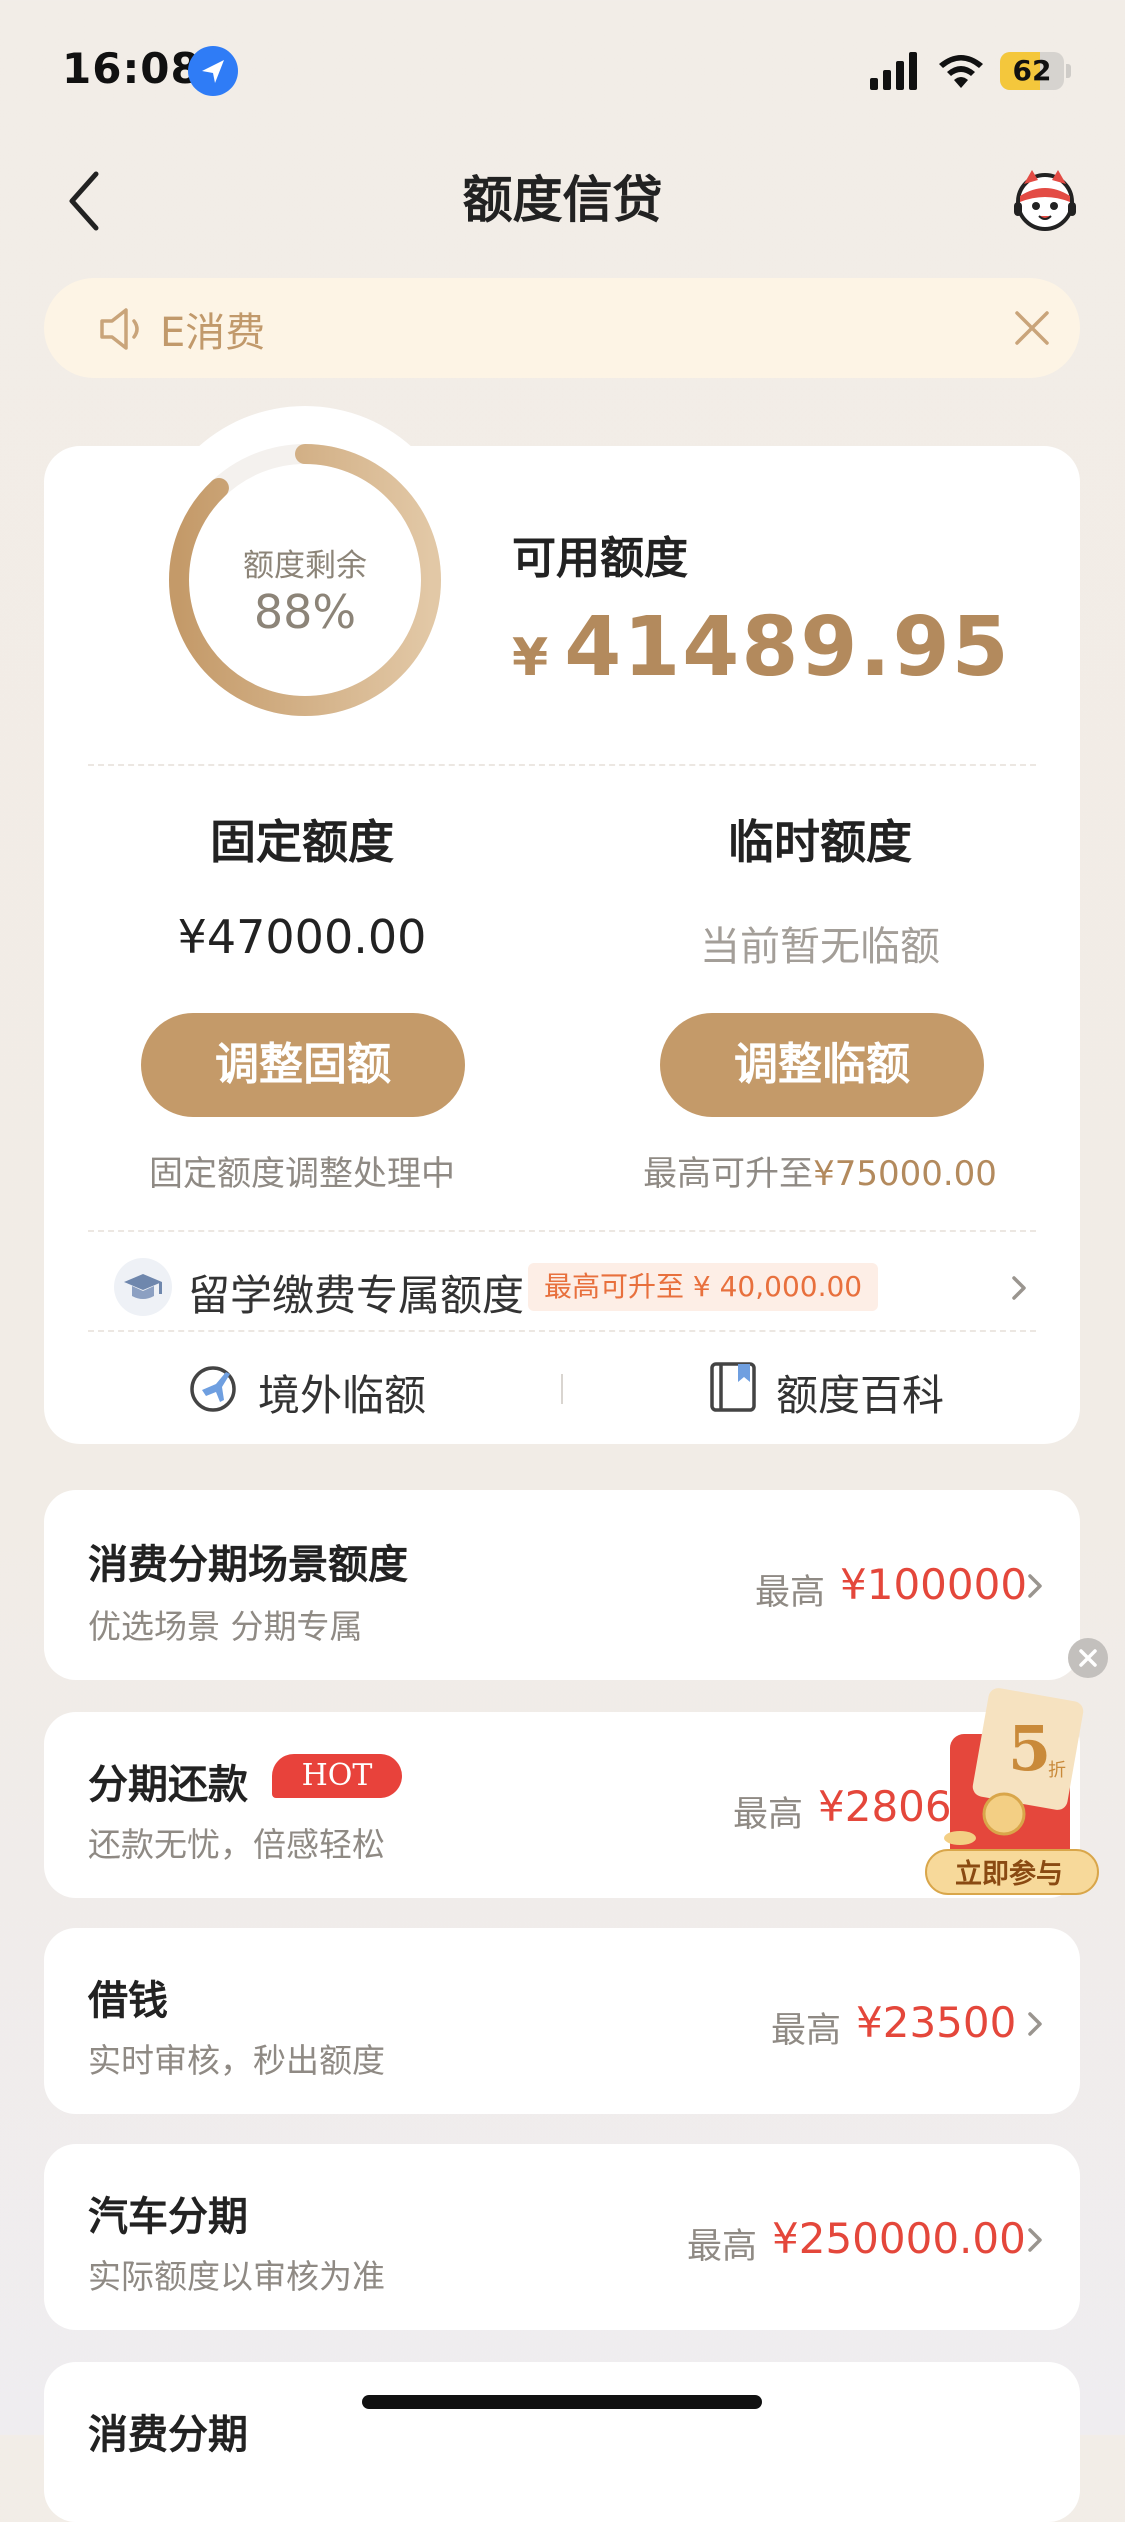  I want to click on notice-bar: E消费, so click(562, 328).